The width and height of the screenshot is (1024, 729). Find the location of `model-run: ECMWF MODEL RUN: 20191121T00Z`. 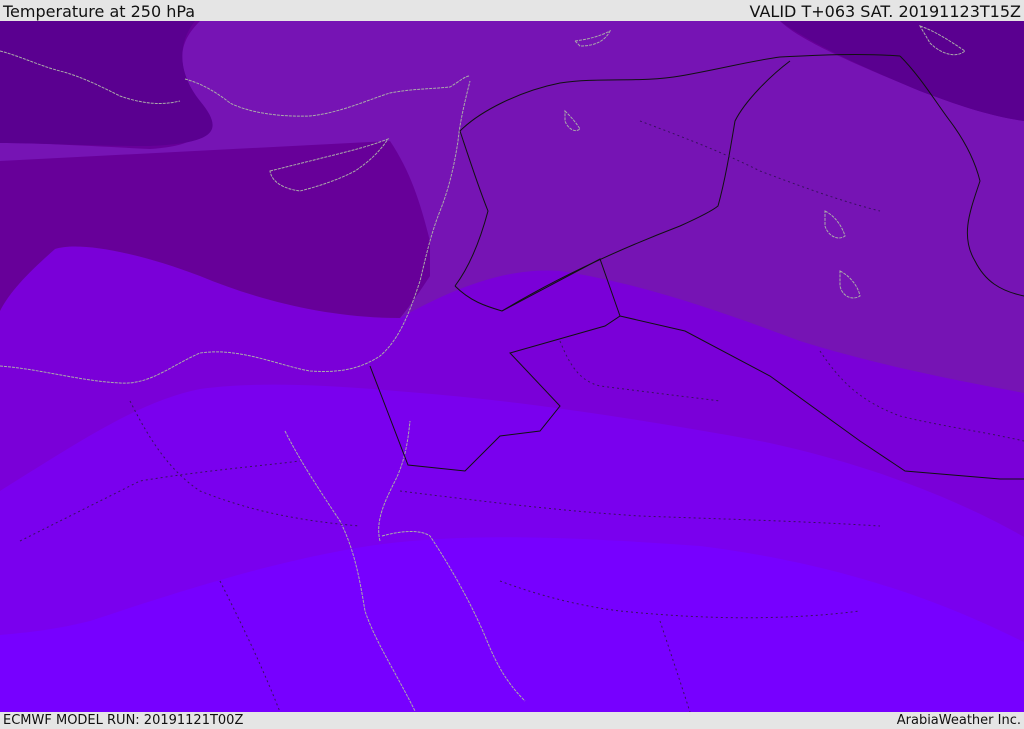

model-run: ECMWF MODEL RUN: 20191121T00Z is located at coordinates (123, 720).